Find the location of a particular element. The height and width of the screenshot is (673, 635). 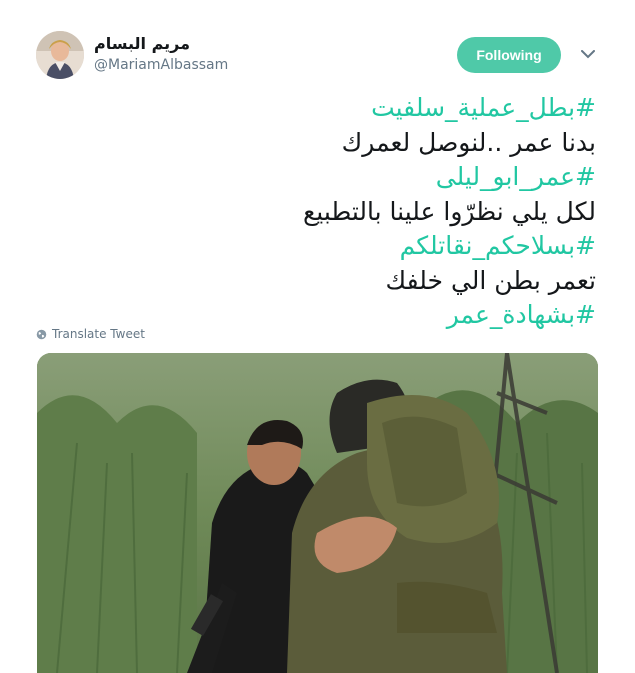

display-name: مريم البسام is located at coordinates (142, 43).